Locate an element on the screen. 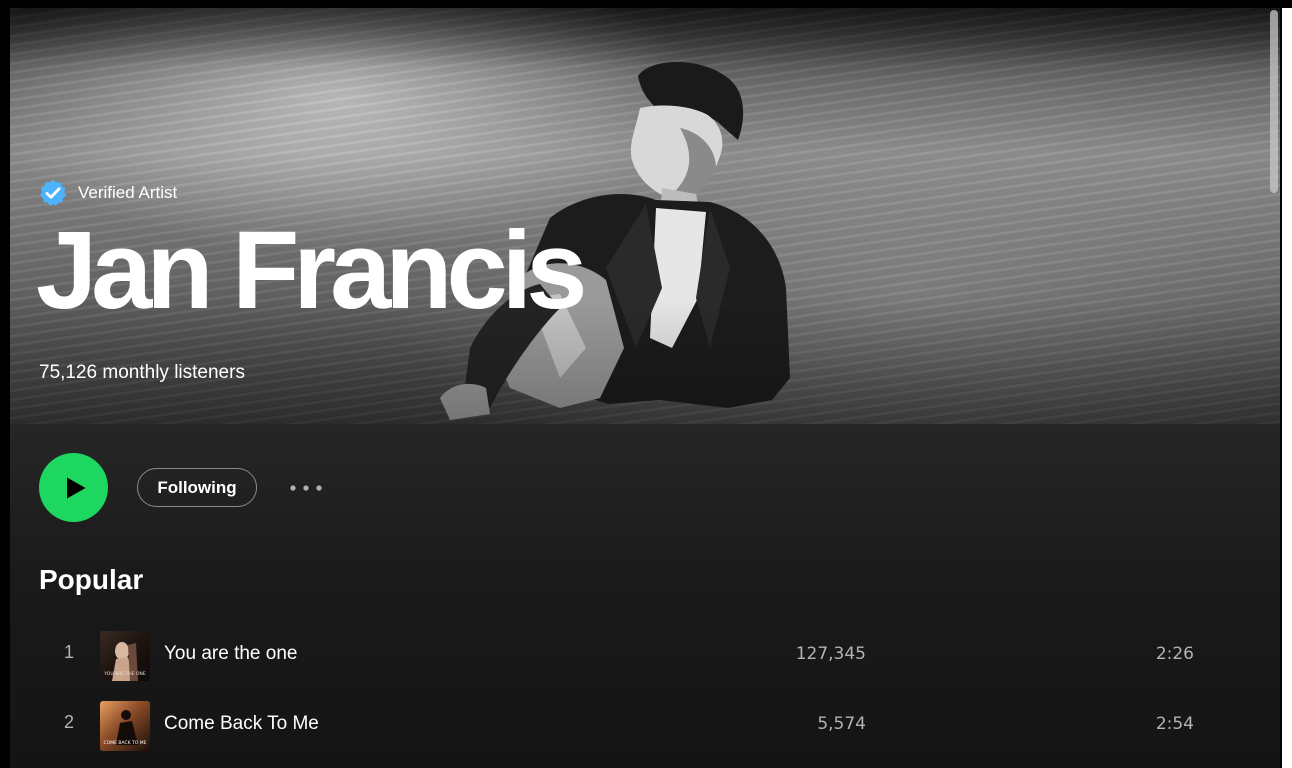  monthly-listeners: 75,126 monthly listeners is located at coordinates (142, 372).